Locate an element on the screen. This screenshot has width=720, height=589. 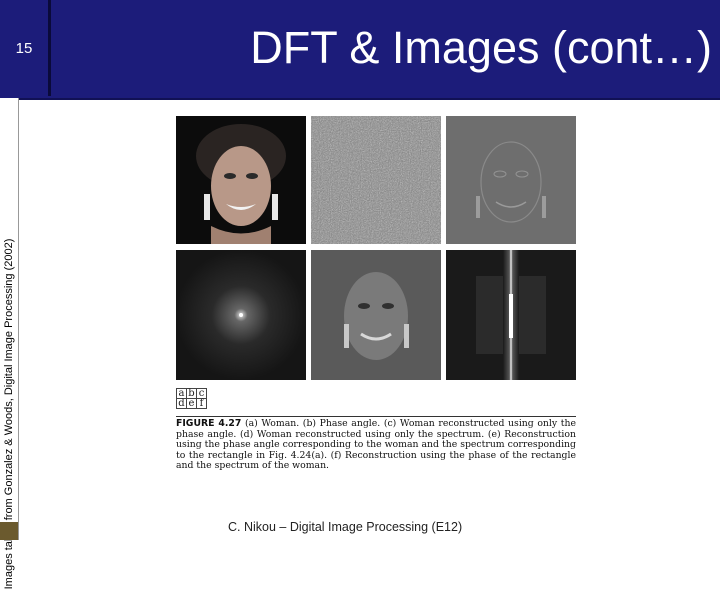
panel-key-c: c is located at coordinates (201, 393).